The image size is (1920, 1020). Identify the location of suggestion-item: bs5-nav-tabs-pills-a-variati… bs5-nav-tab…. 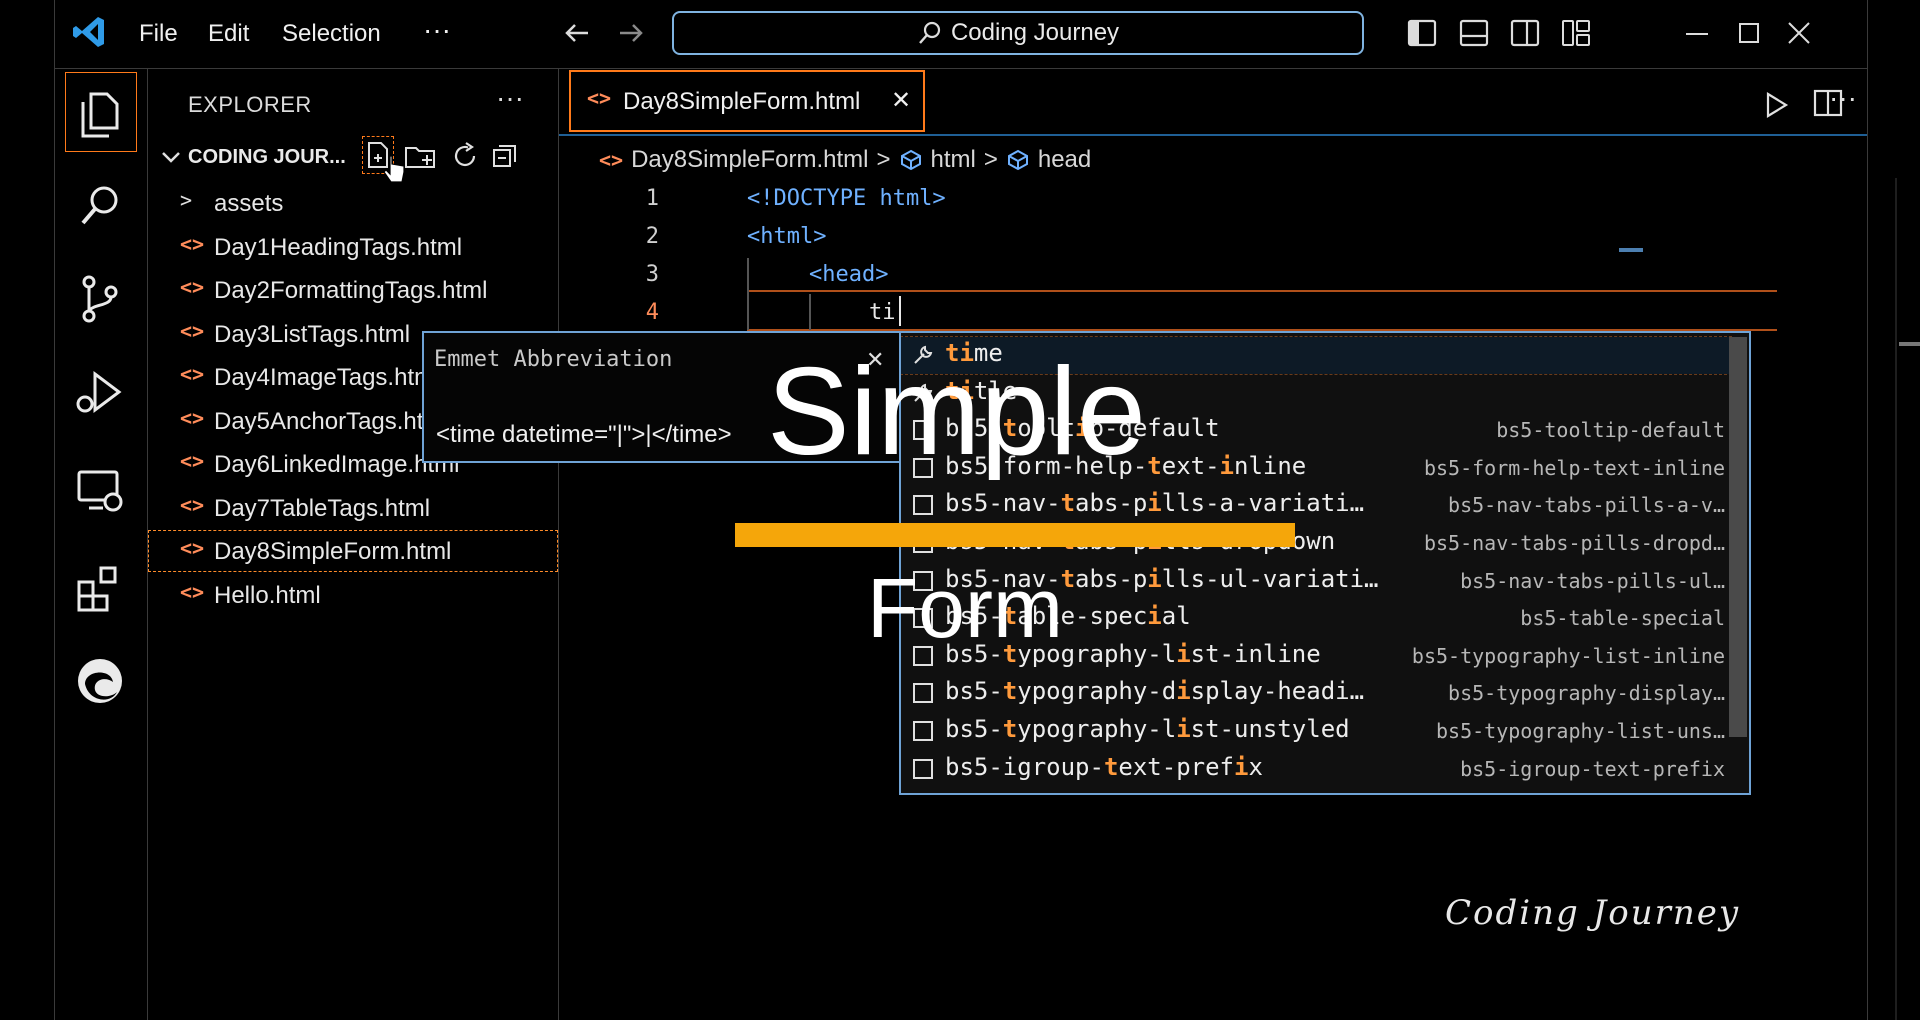
(1316, 505).